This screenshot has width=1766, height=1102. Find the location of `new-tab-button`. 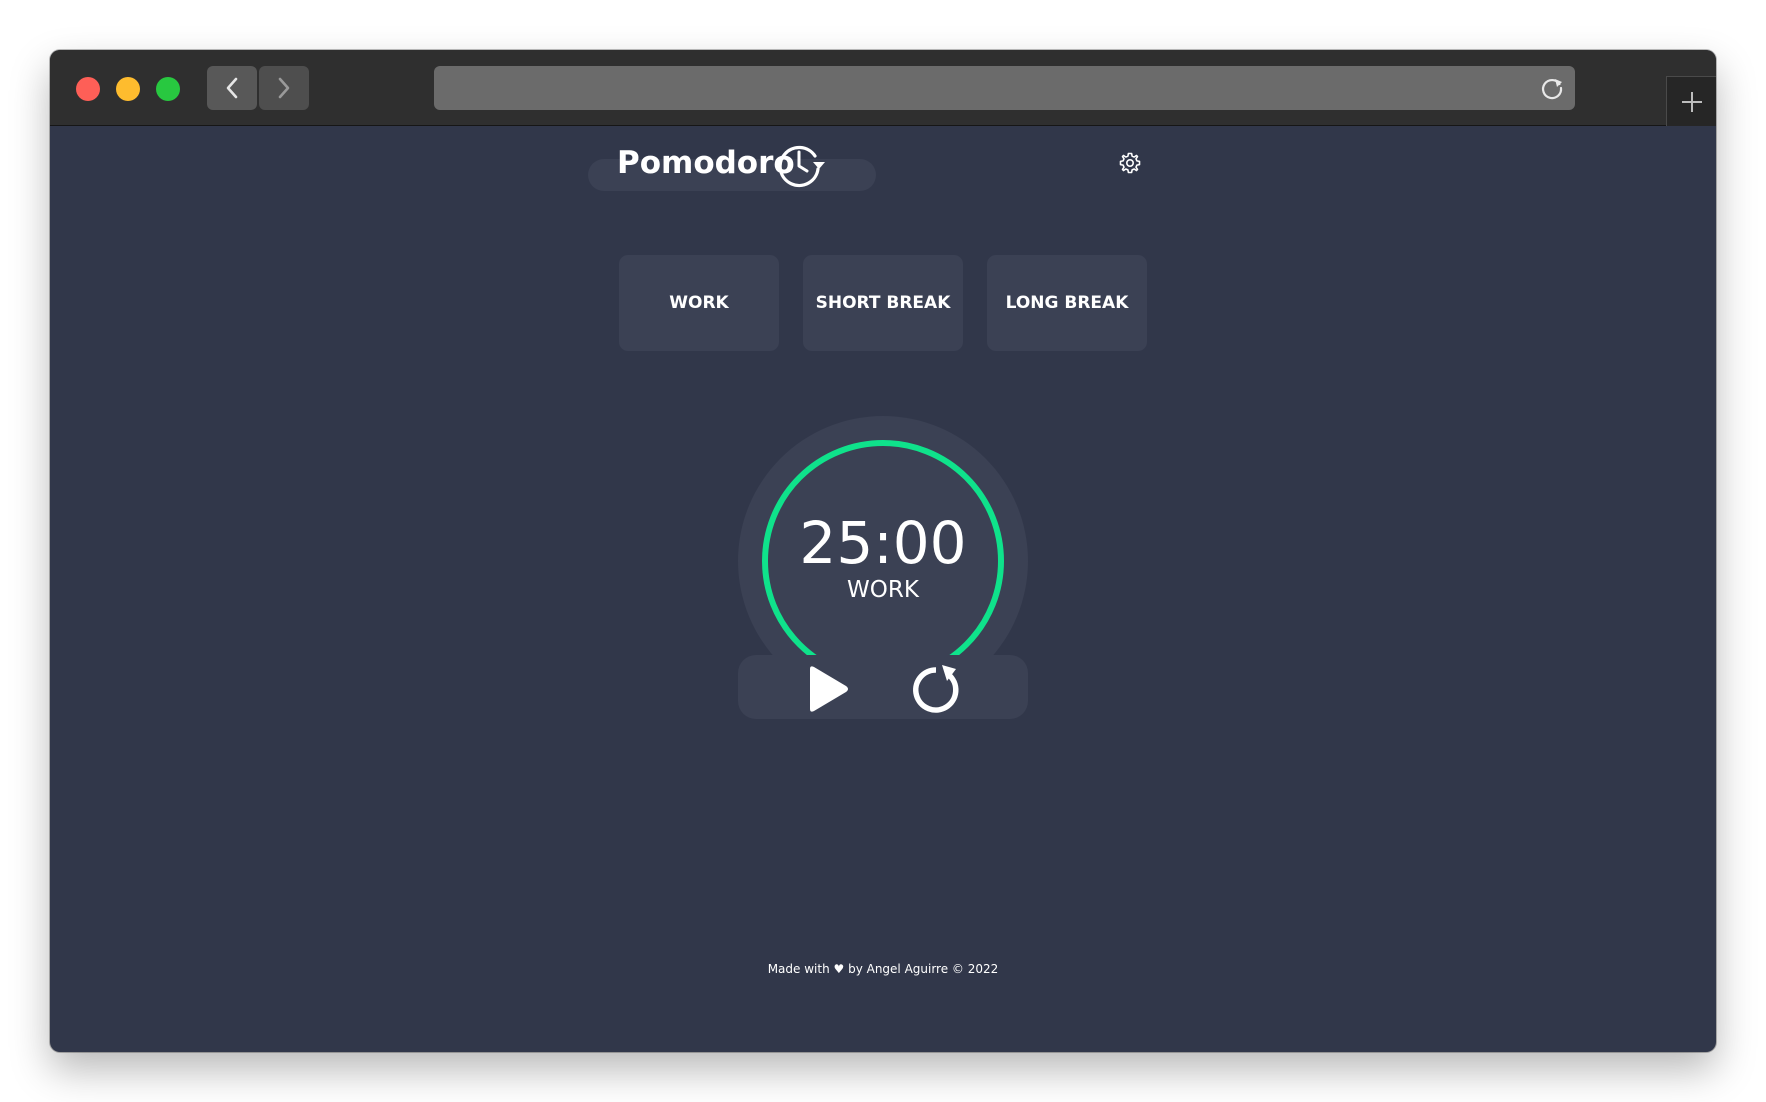

new-tab-button is located at coordinates (1691, 101).